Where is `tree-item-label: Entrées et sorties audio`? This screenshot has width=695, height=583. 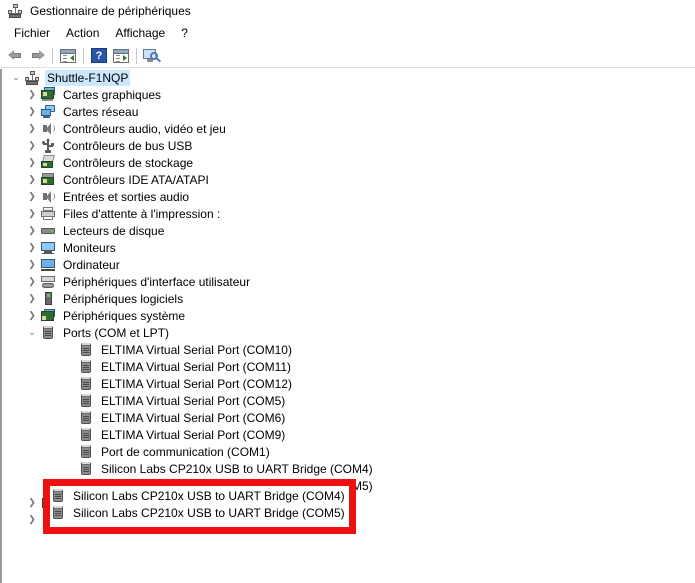 tree-item-label: Entrées et sorties audio is located at coordinates (126, 196).